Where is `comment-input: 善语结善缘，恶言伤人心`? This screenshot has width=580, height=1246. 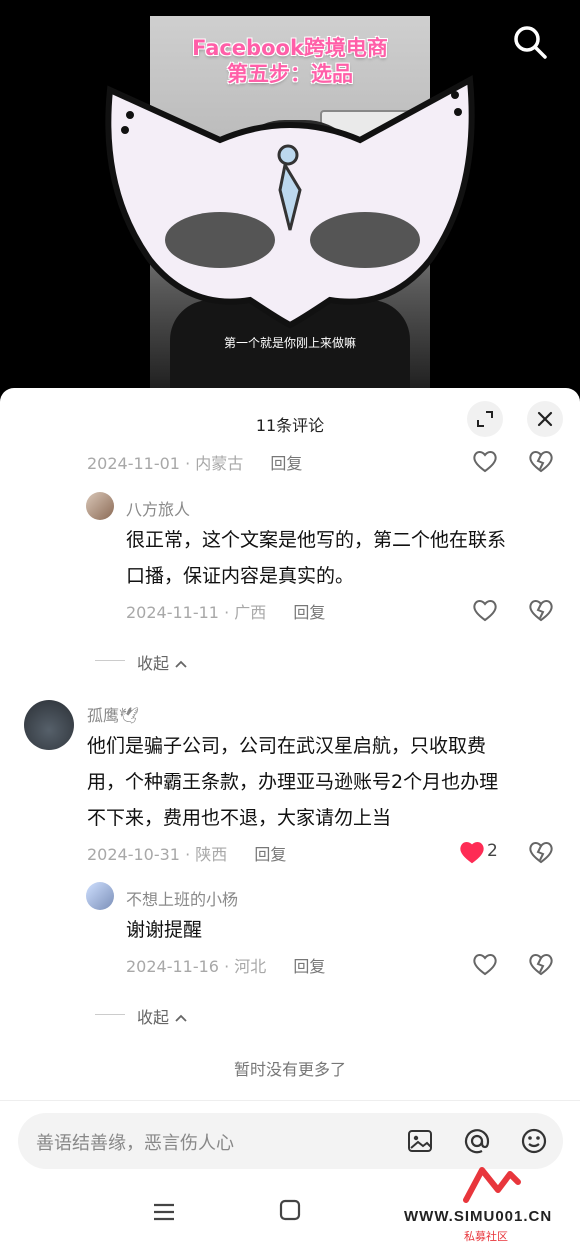
comment-input: 善语结善缘，恶言伤人心 is located at coordinates (290, 1141).